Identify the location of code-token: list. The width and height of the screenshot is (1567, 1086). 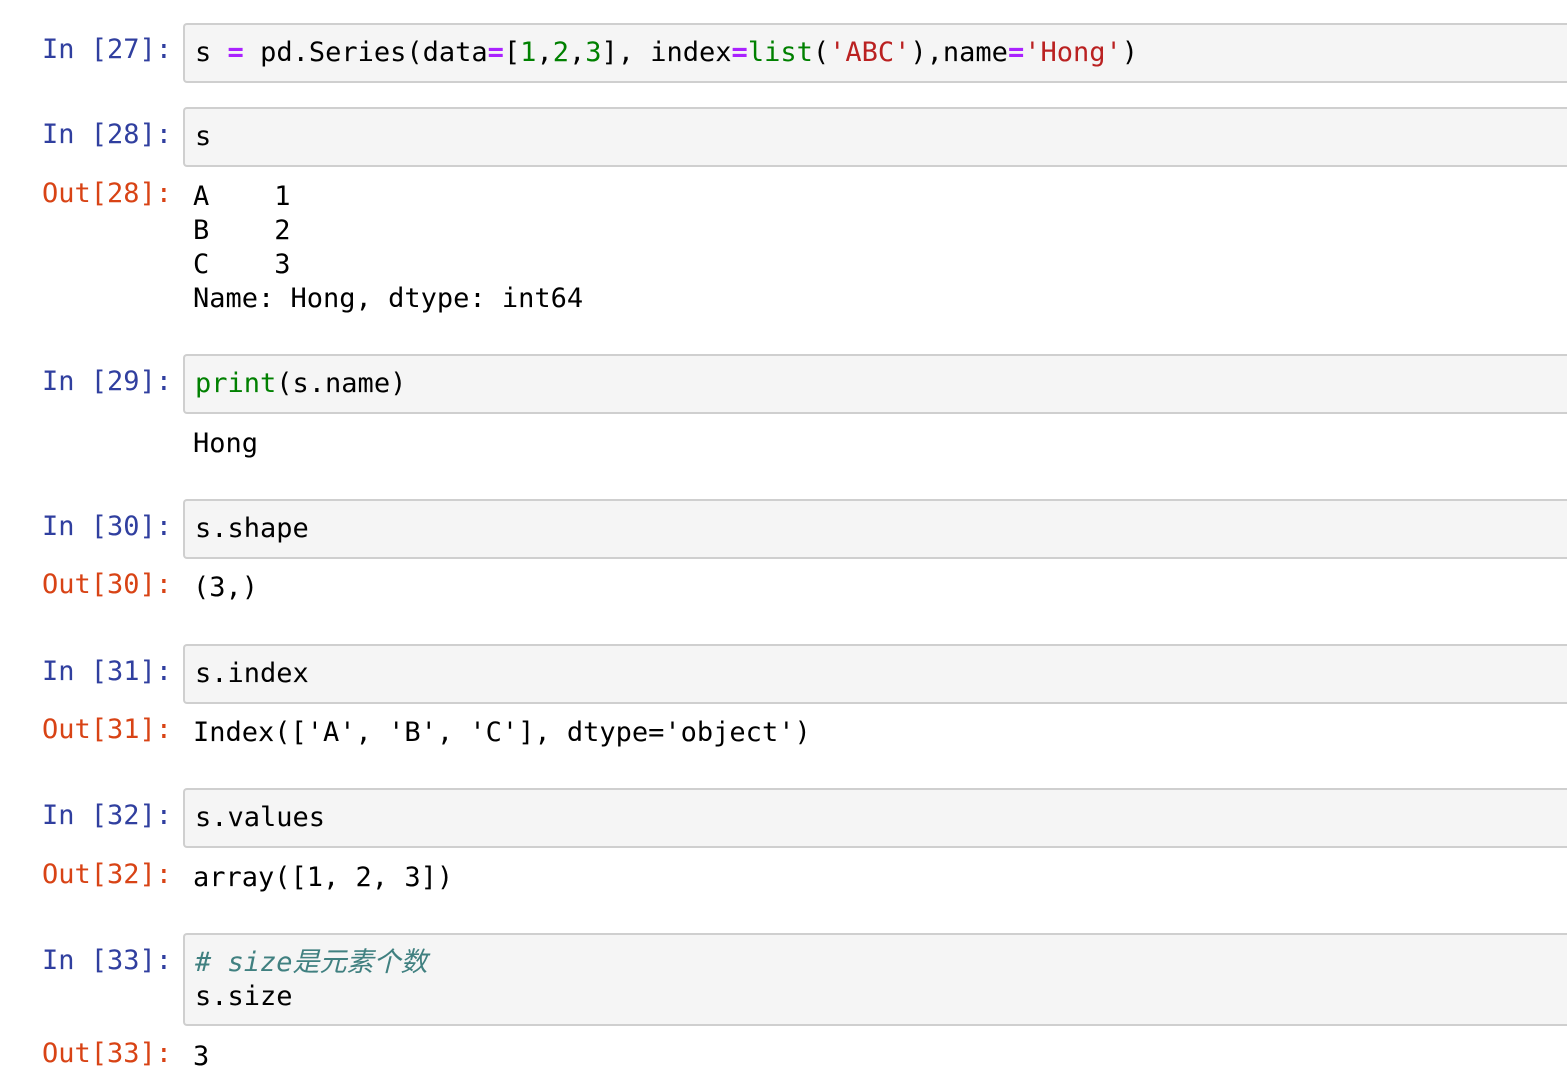
(780, 52).